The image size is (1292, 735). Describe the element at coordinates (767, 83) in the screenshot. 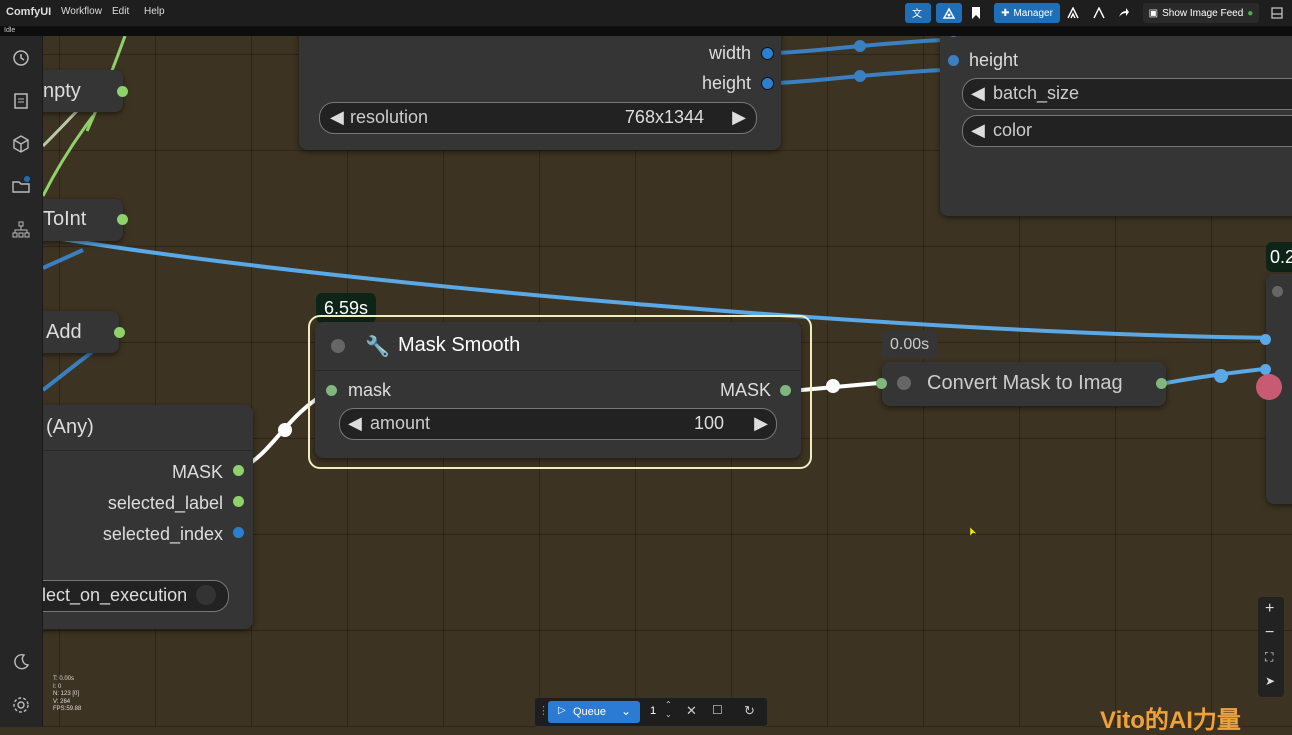

I see `output-height-dot` at that location.